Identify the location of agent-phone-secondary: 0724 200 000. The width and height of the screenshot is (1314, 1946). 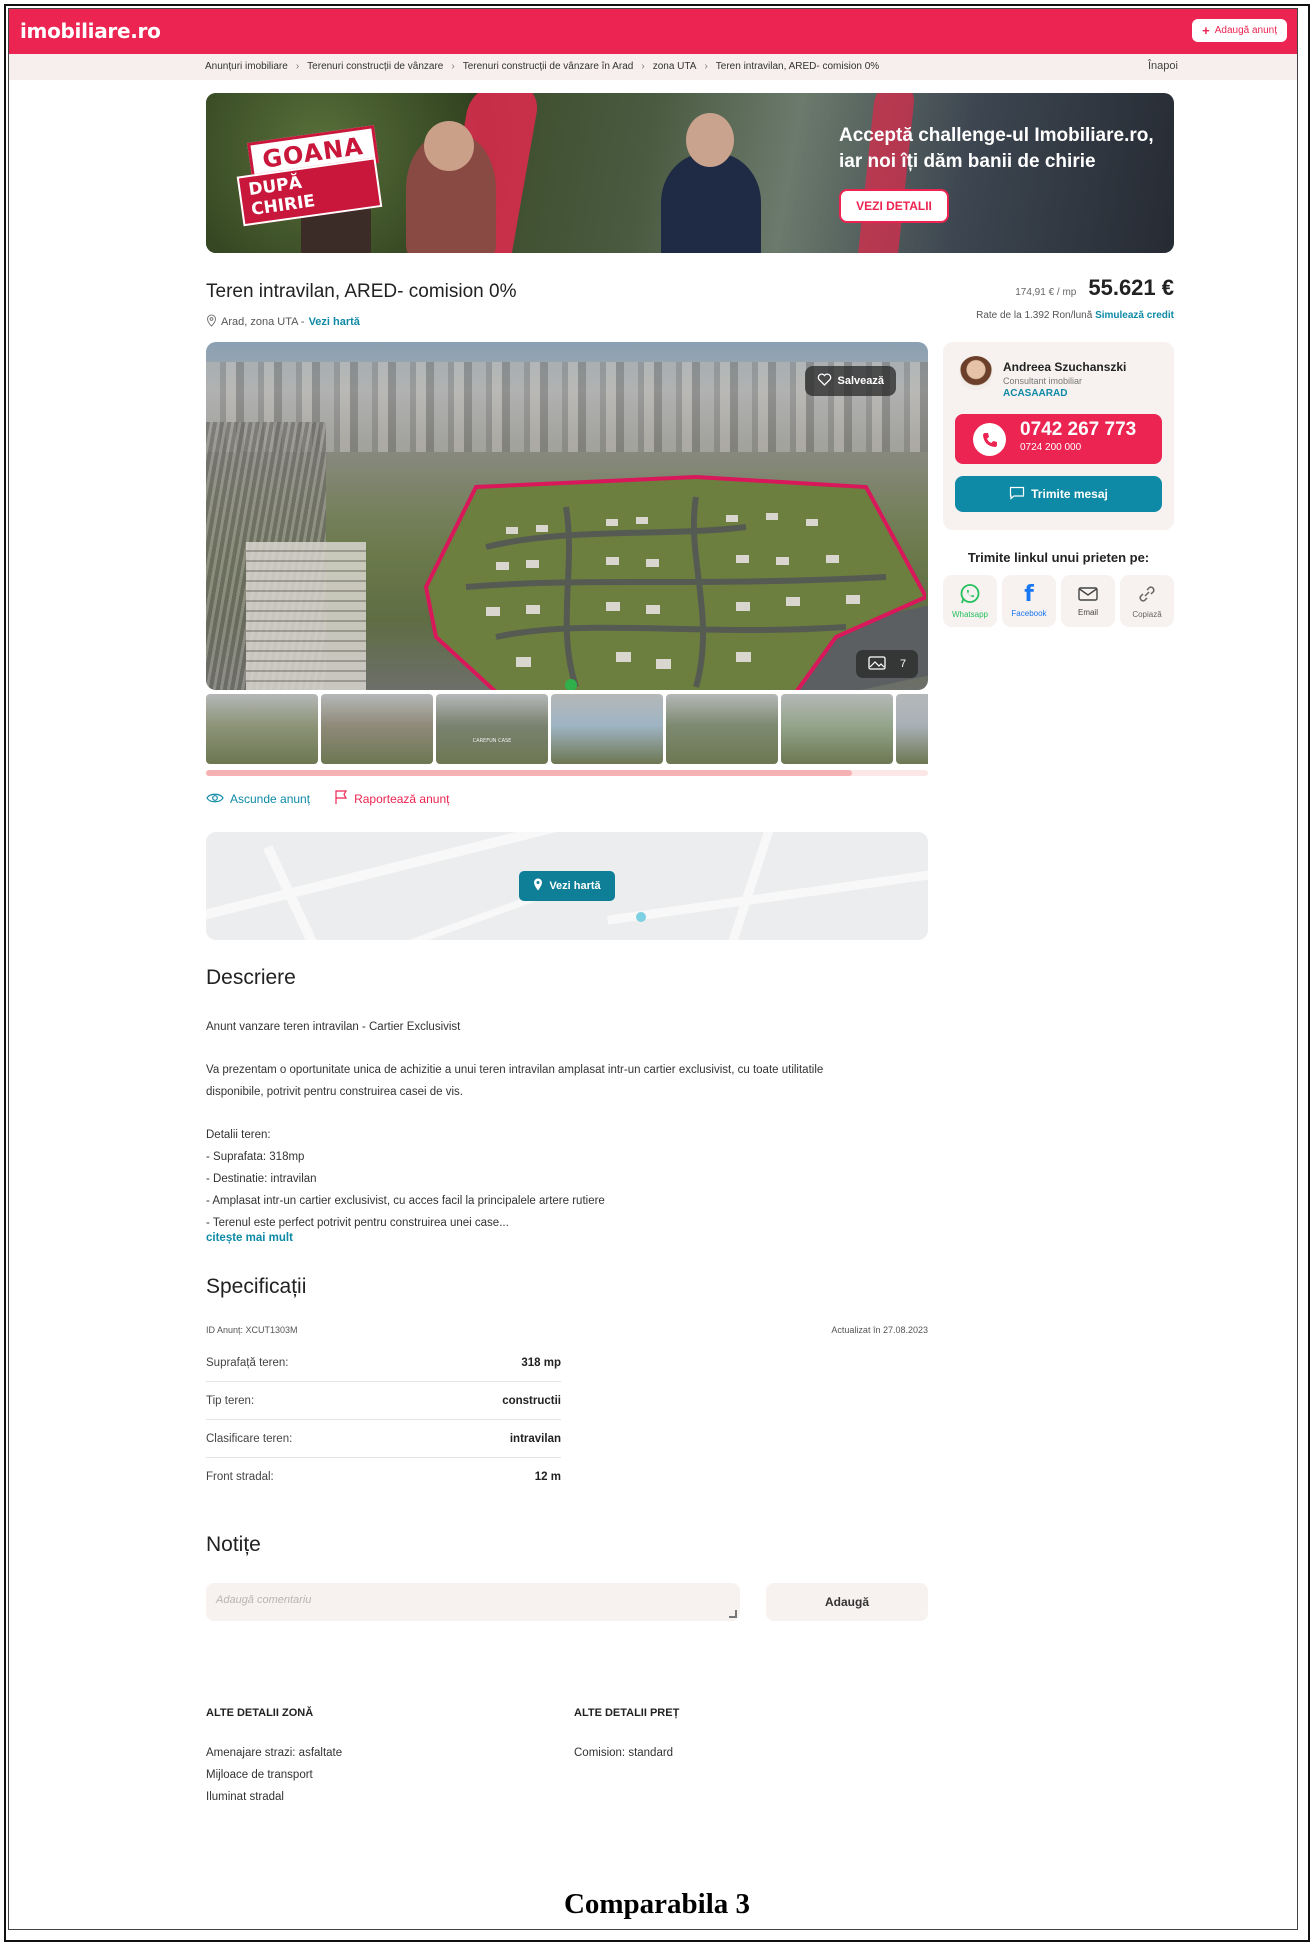
(1051, 447).